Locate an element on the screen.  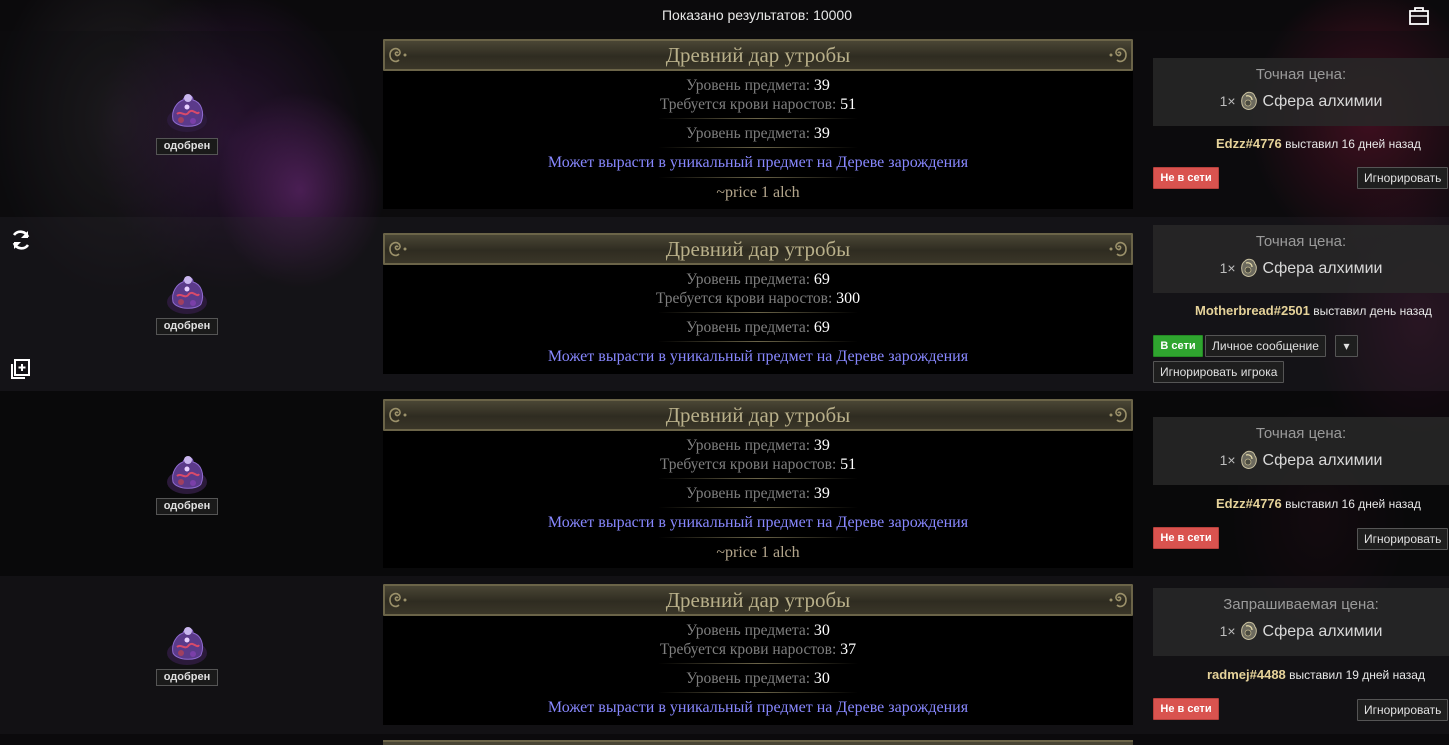
chevron-down-icon: ▾ is located at coordinates (1346, 346).